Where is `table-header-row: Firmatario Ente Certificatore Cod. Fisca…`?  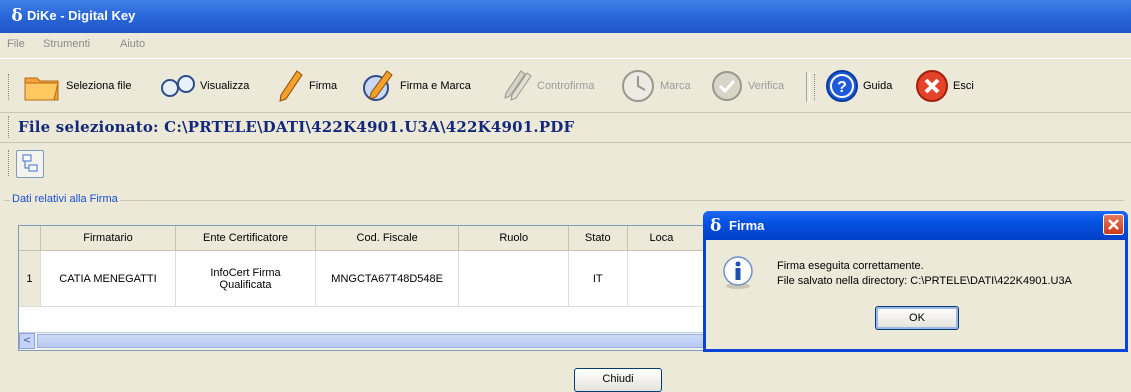
table-header-row: Firmatario Ente Certificatore Cod. Fisca… is located at coordinates (369, 238).